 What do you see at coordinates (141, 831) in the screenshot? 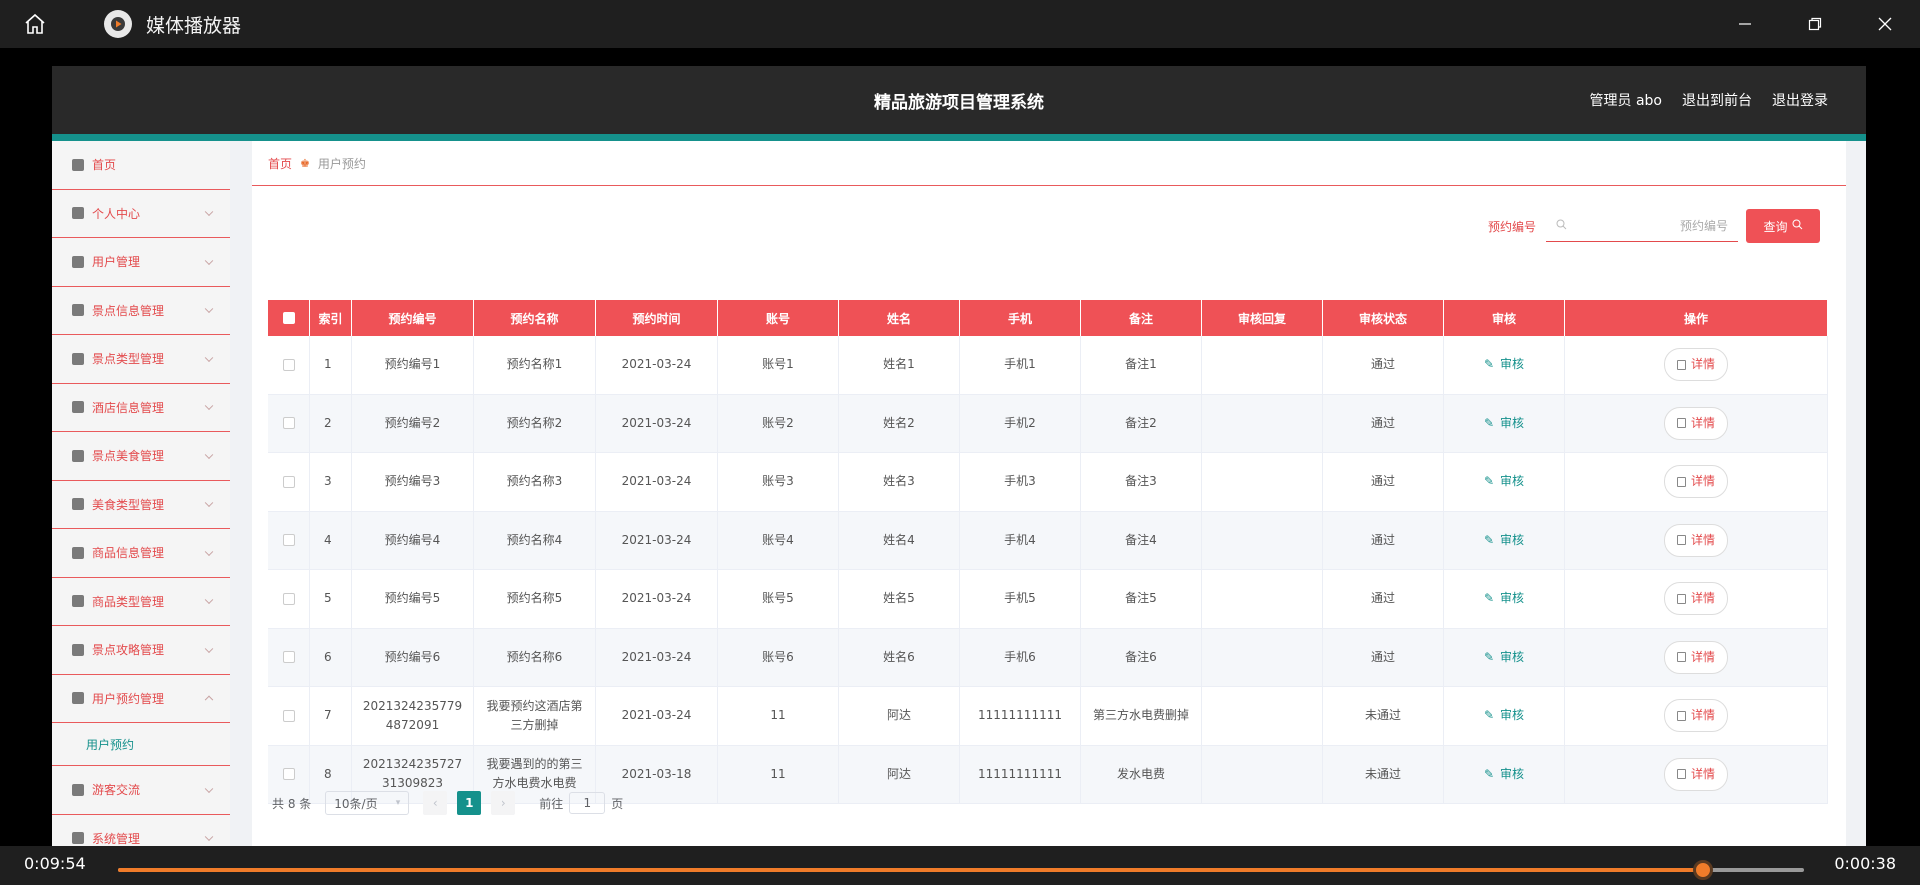
I see `sidebar-item: 系统管理` at bounding box center [141, 831].